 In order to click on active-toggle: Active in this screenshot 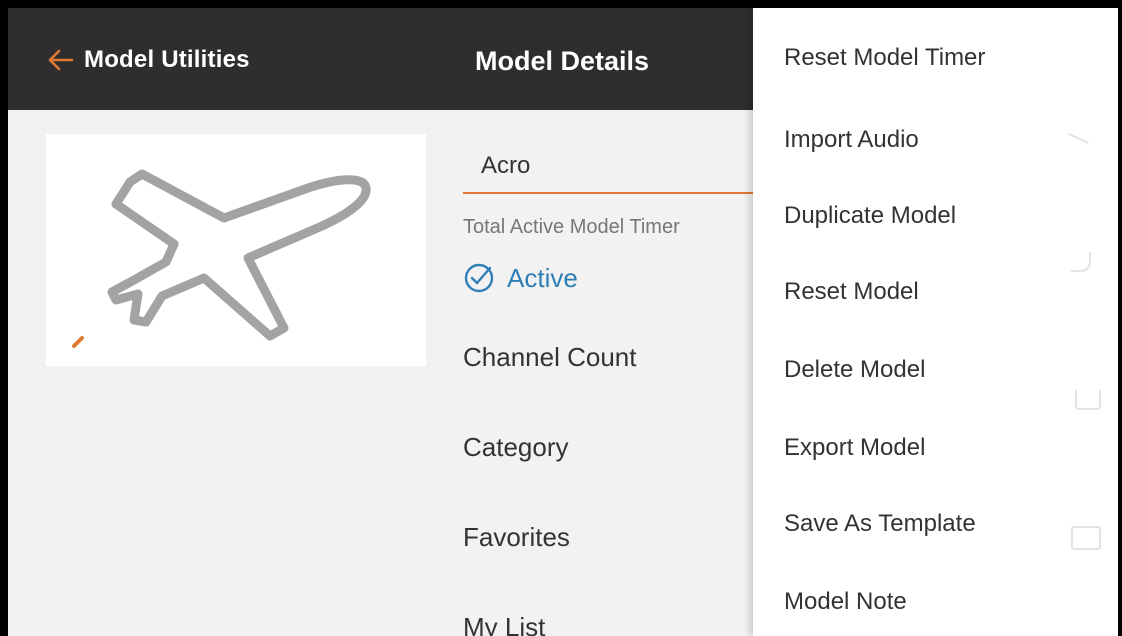, I will do `click(520, 278)`.